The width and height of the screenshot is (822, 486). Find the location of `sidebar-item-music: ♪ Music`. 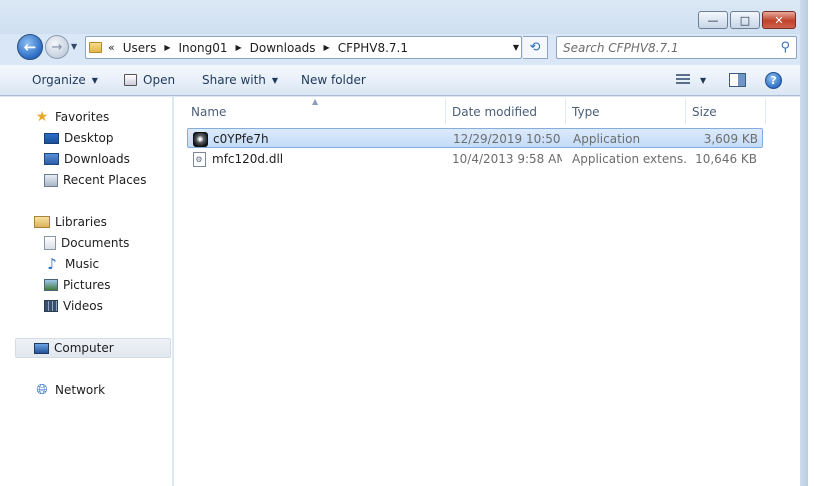

sidebar-item-music: ♪ Music is located at coordinates (71, 264).